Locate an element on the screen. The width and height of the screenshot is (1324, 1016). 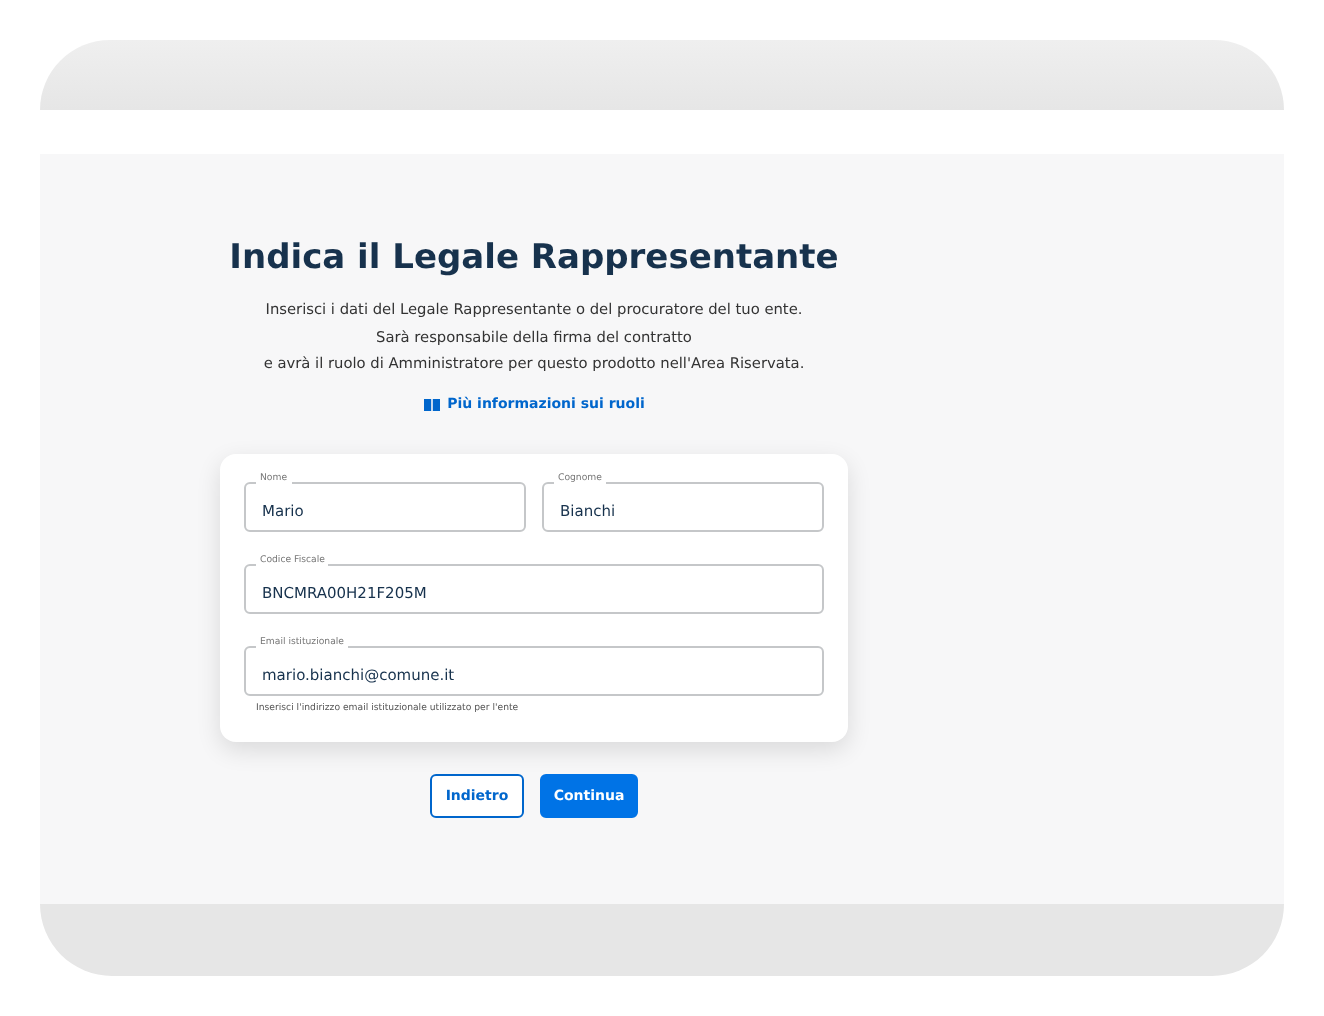
book-icon is located at coordinates (431, 404).